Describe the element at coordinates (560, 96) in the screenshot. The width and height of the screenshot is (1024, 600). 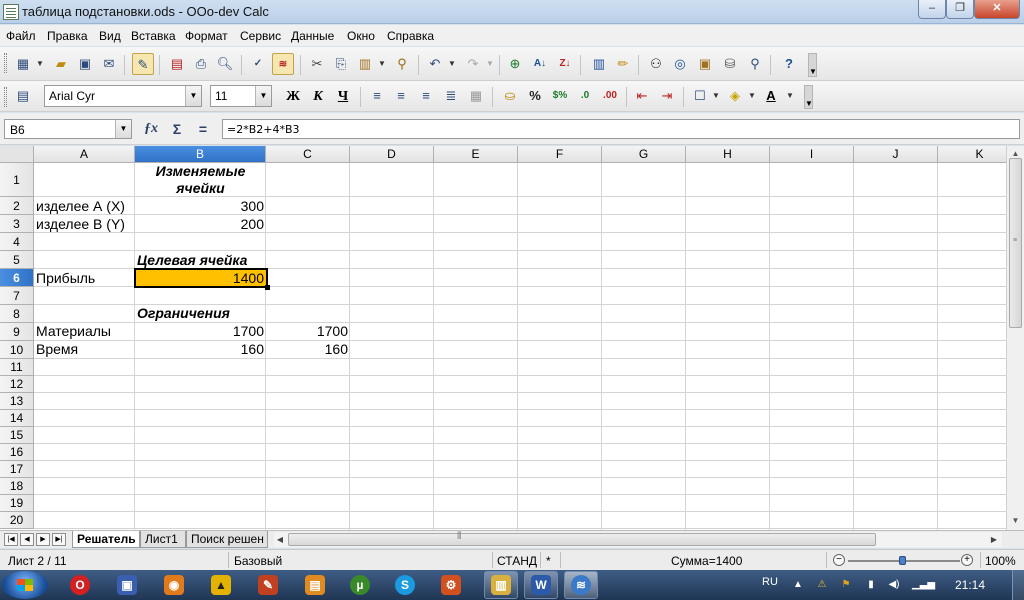
I see `standard-format-icon: $%` at that location.